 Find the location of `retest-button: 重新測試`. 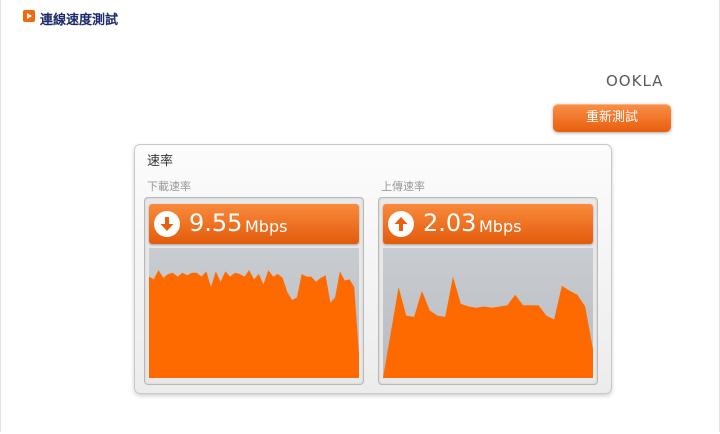

retest-button: 重新測試 is located at coordinates (612, 118).